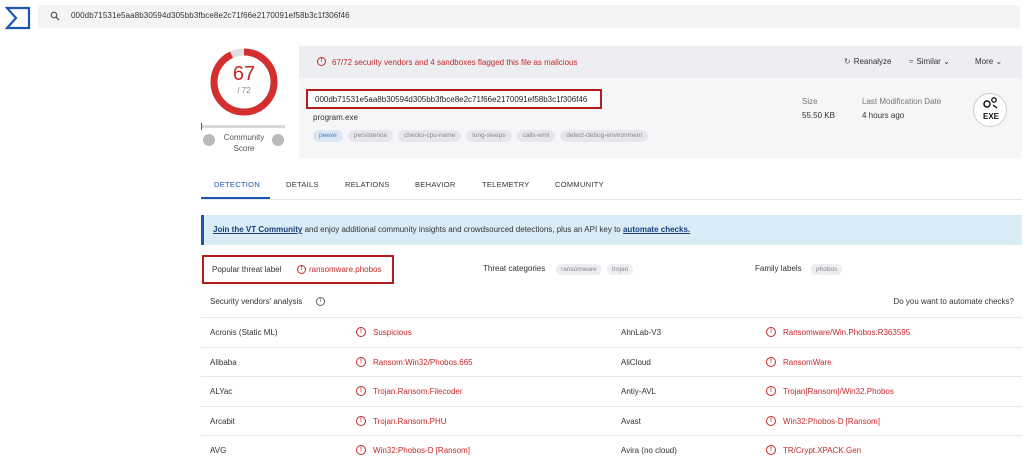 This screenshot has height=469, width=1024. I want to click on vendor-result: Ransom:Win32/Phobos.665, so click(423, 362).